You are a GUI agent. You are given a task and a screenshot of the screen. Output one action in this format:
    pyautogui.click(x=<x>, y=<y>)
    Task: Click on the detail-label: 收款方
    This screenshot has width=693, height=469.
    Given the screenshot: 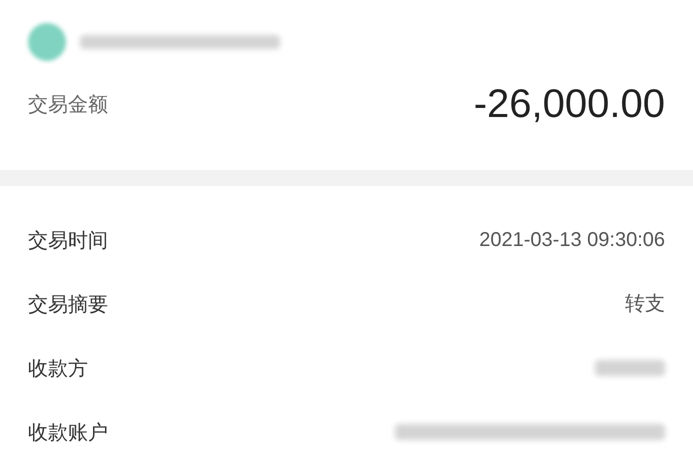 What is the action you would take?
    pyautogui.click(x=58, y=368)
    